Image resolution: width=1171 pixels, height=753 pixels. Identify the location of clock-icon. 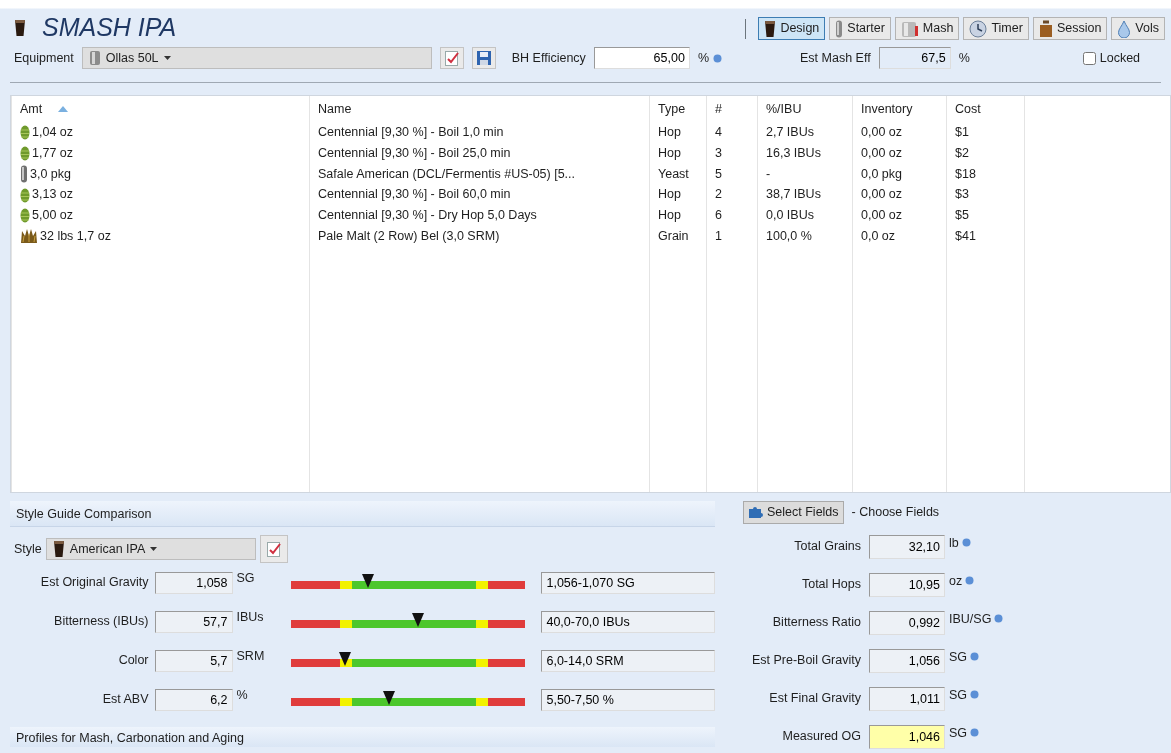
(978, 28).